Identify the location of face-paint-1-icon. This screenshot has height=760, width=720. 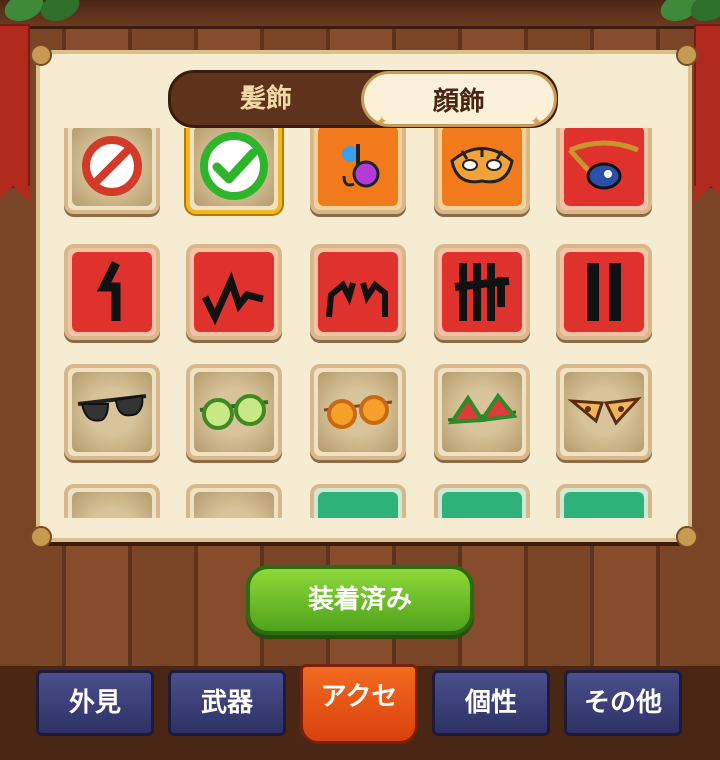
(112, 292).